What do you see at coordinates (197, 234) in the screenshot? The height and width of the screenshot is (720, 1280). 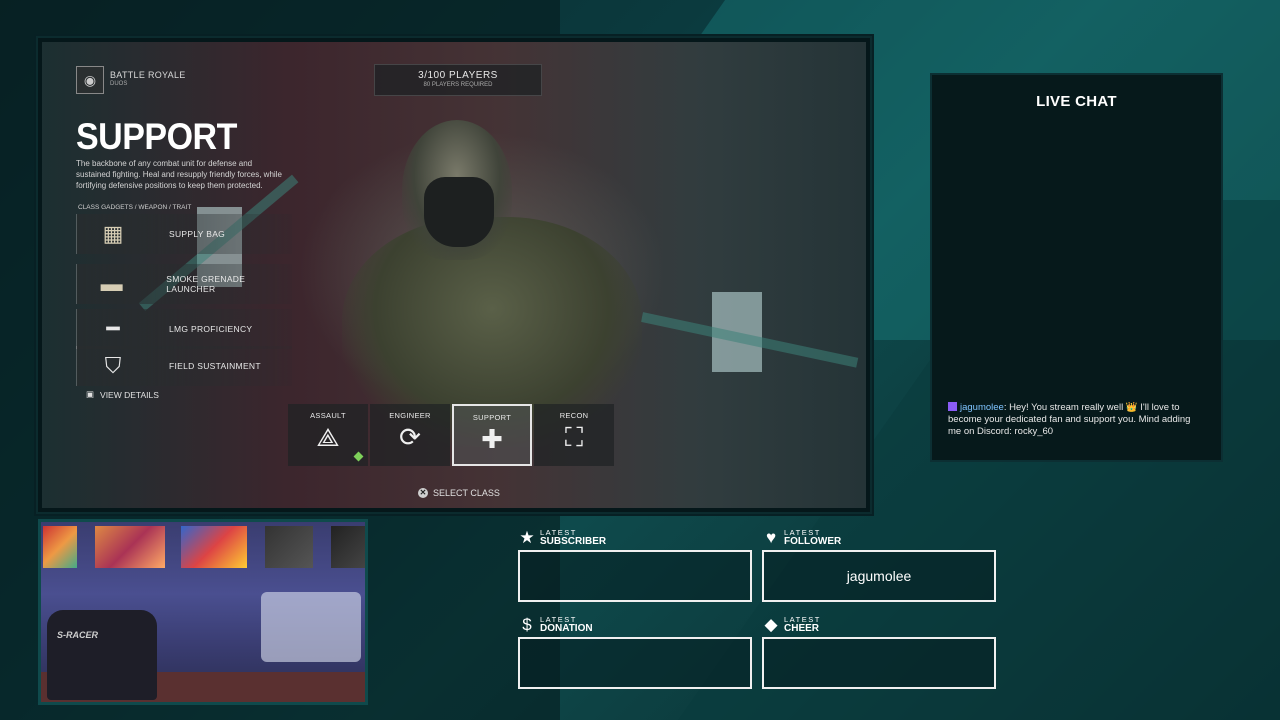 I see `gadget-label: SUPPLY BAG` at bounding box center [197, 234].